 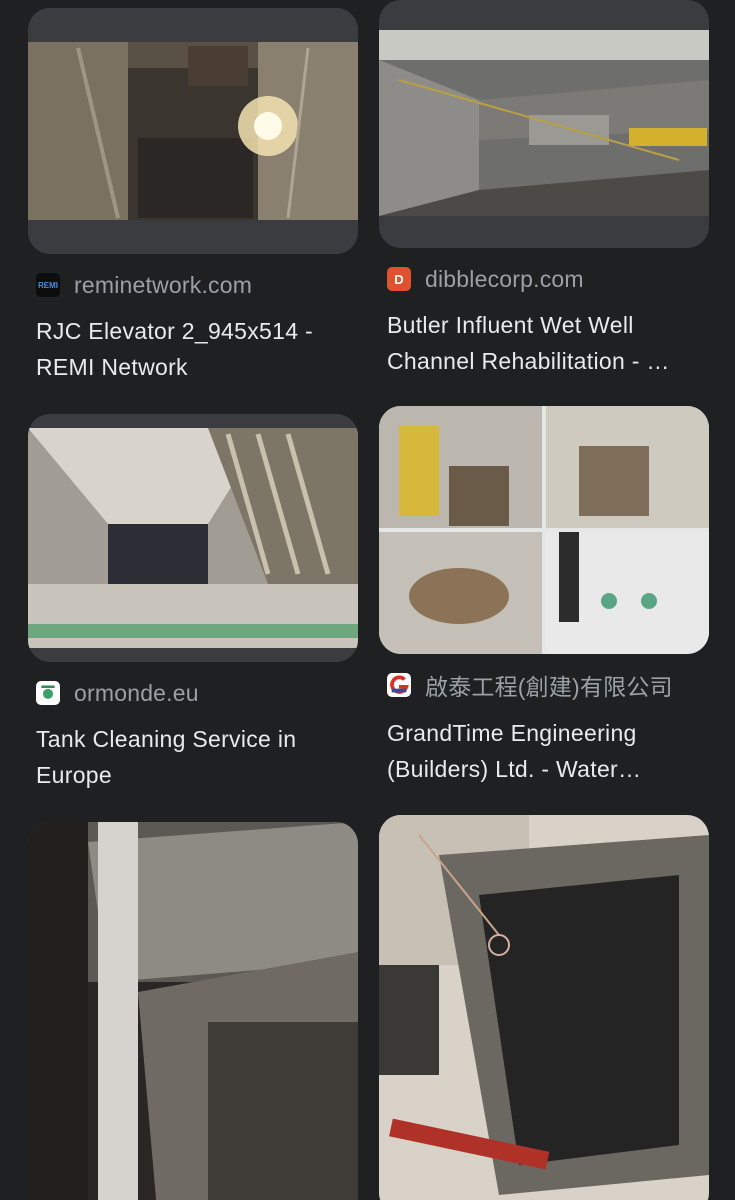 I want to click on source-name: dibblecorp.com, so click(x=504, y=279).